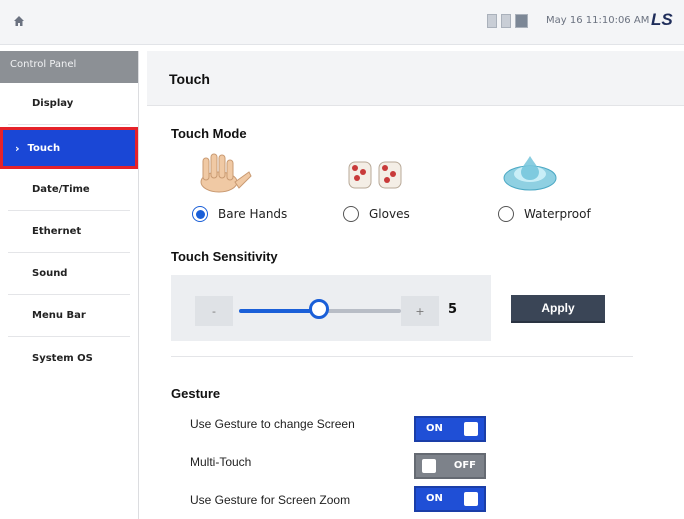 This screenshot has height=519, width=684. I want to click on sidebar-item-display: Display, so click(69, 104).